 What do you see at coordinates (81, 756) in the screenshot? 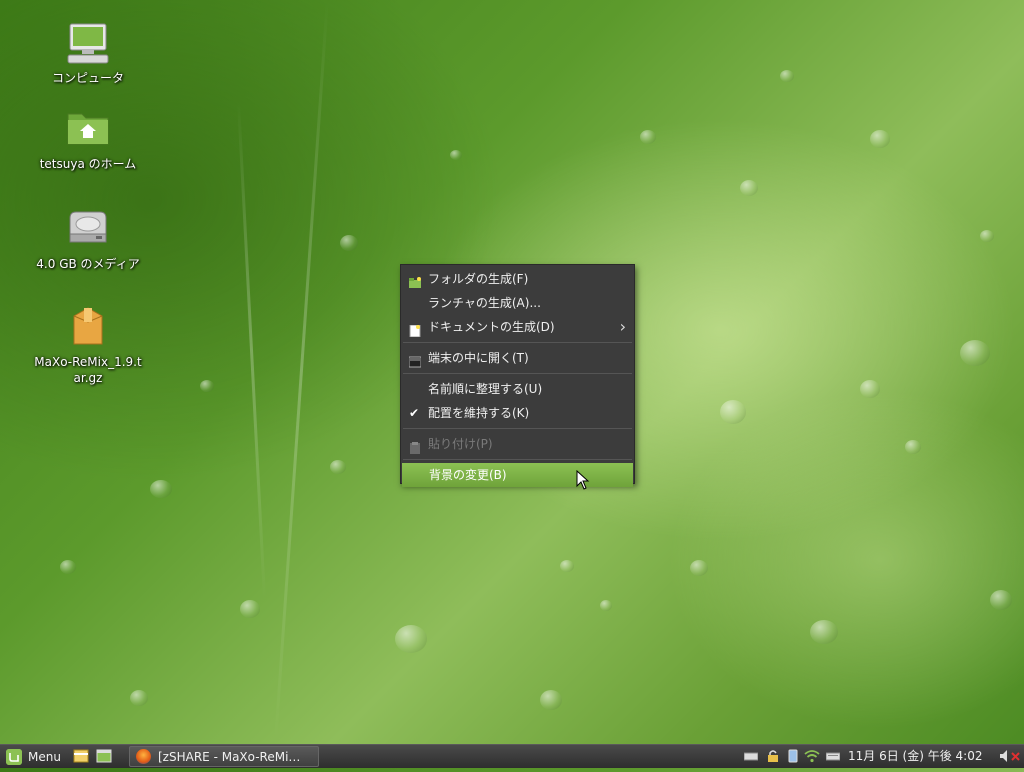
I see `file-manager-launcher-icon` at bounding box center [81, 756].